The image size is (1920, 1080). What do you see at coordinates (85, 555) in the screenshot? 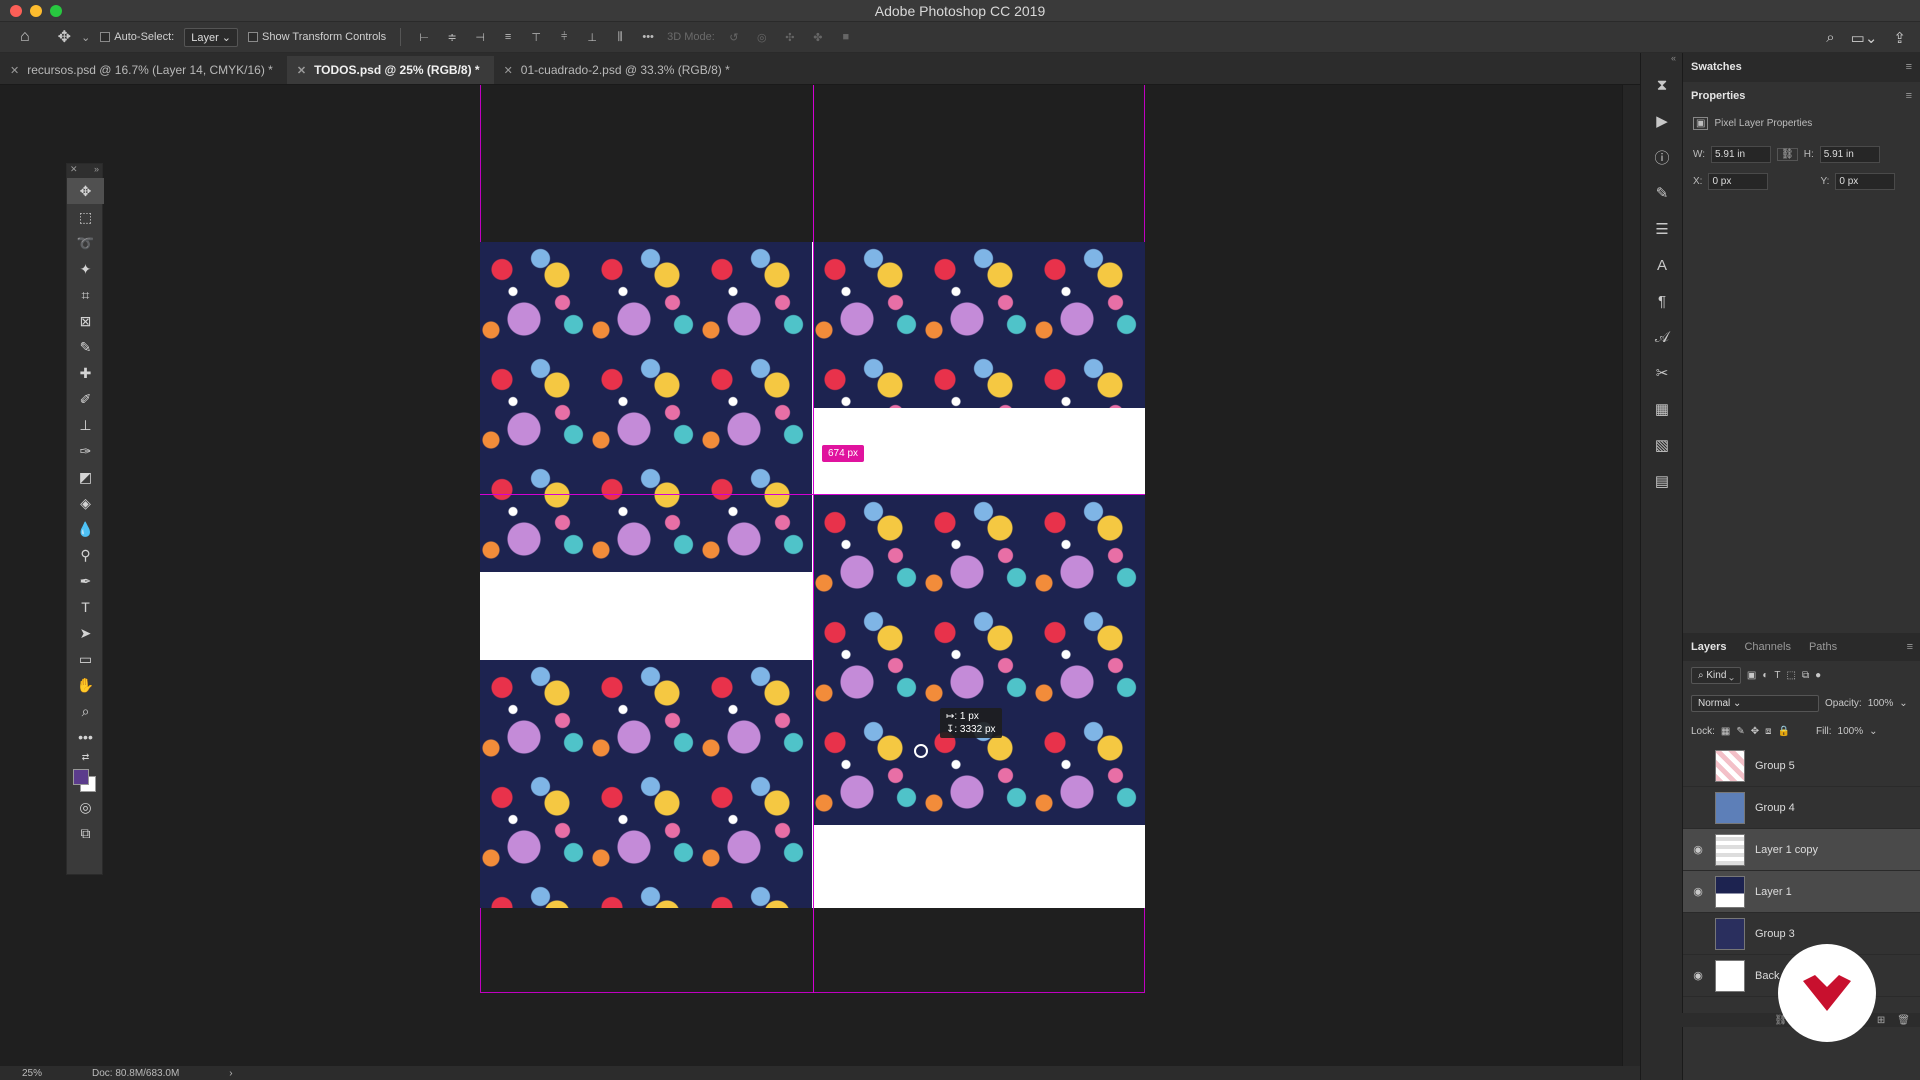
I see `dodge-tool-icon: ⚲` at bounding box center [85, 555].